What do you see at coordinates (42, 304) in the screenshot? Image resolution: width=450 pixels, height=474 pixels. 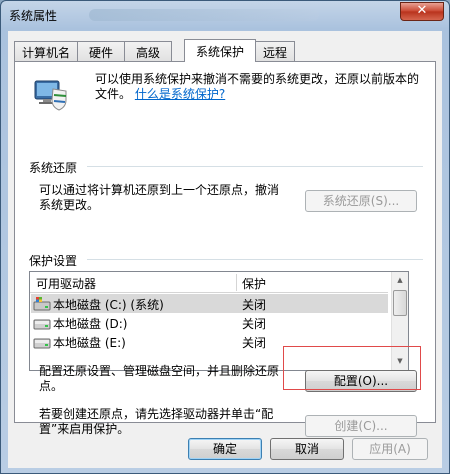 I see `system-drive-icon` at bounding box center [42, 304].